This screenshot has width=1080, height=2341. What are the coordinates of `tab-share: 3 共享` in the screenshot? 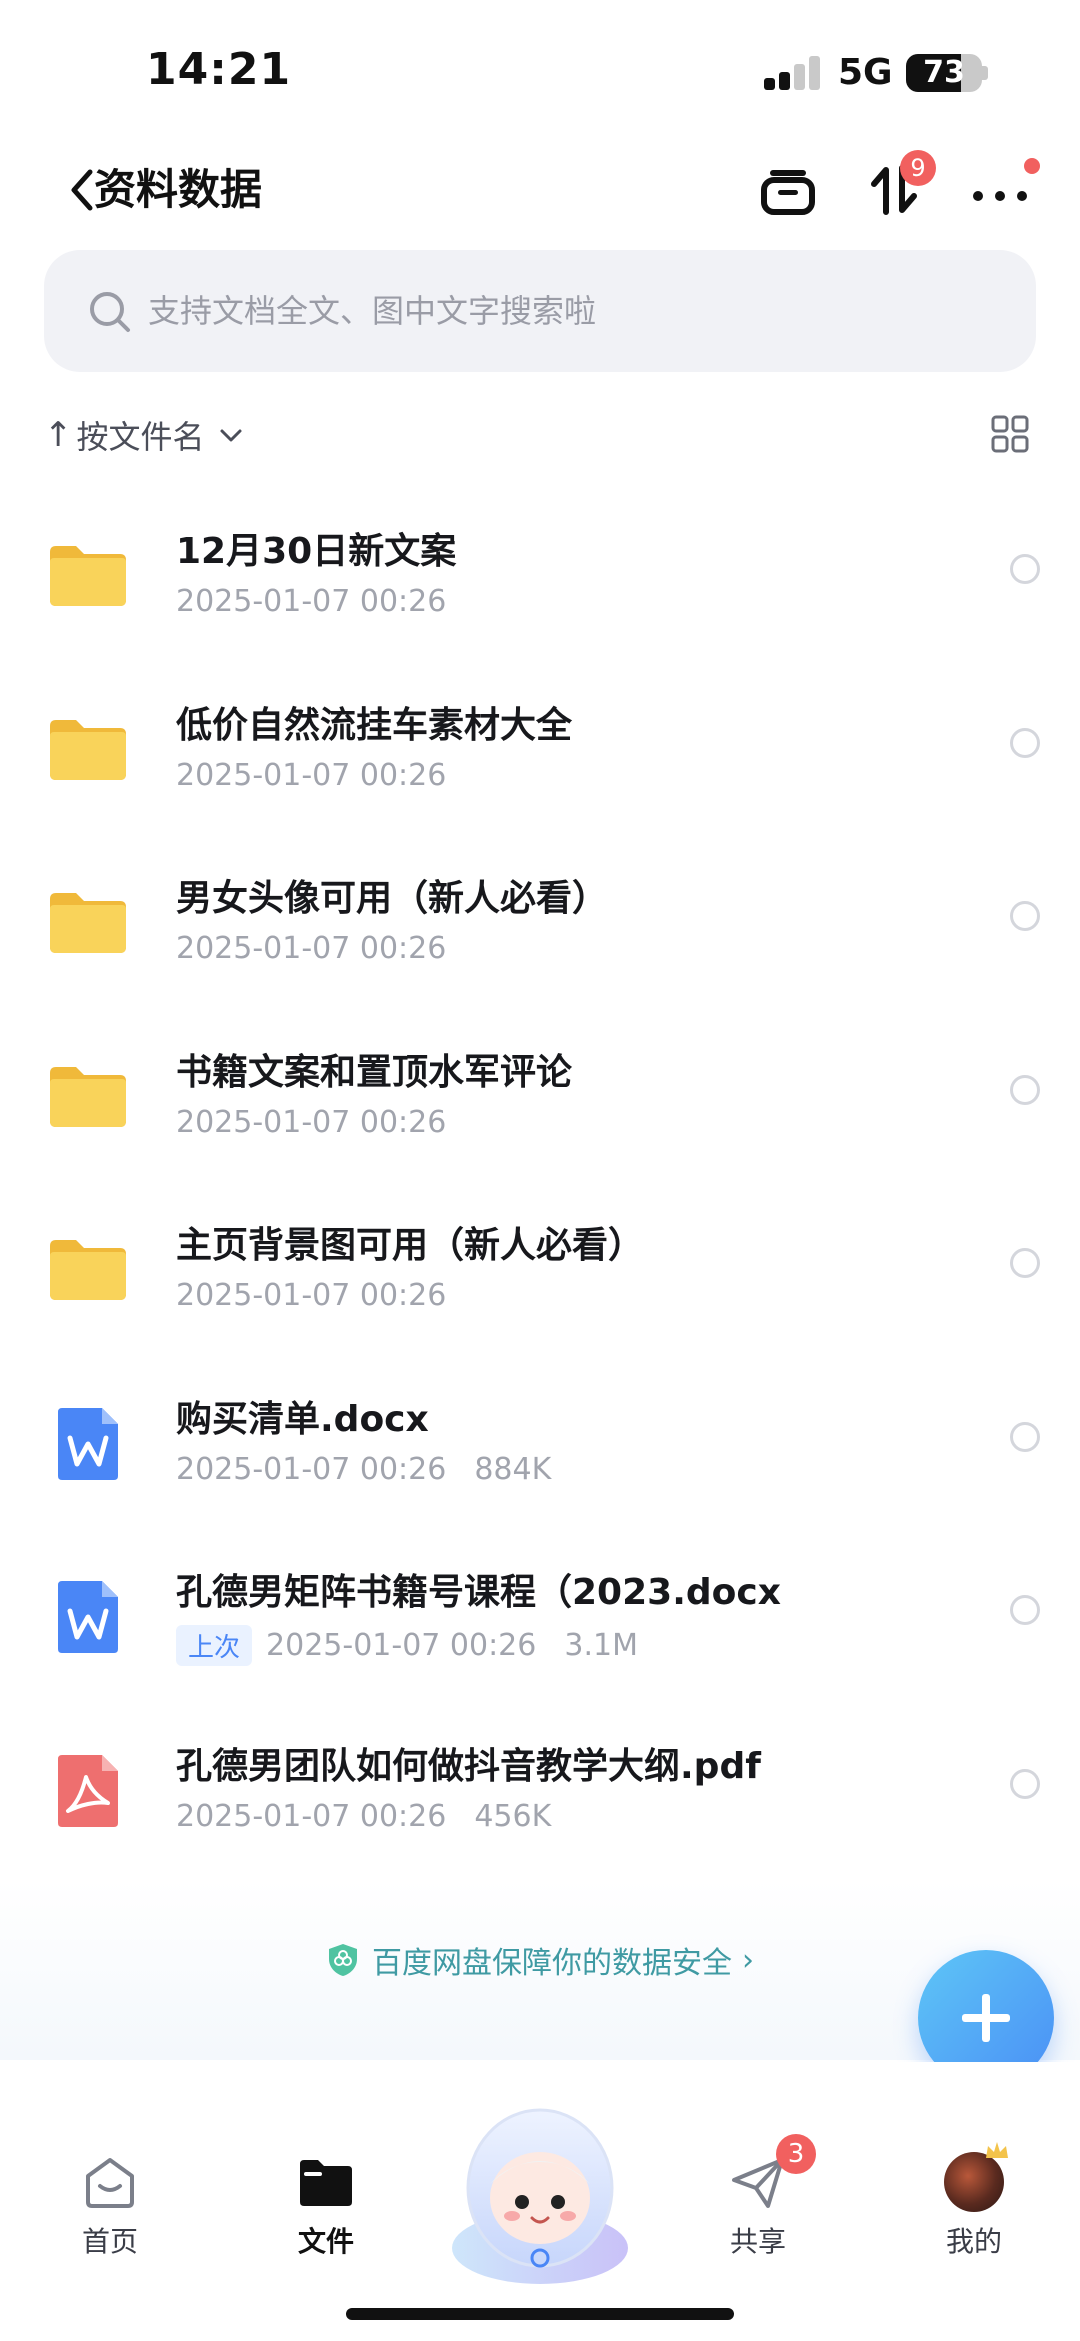 It's located at (758, 2213).